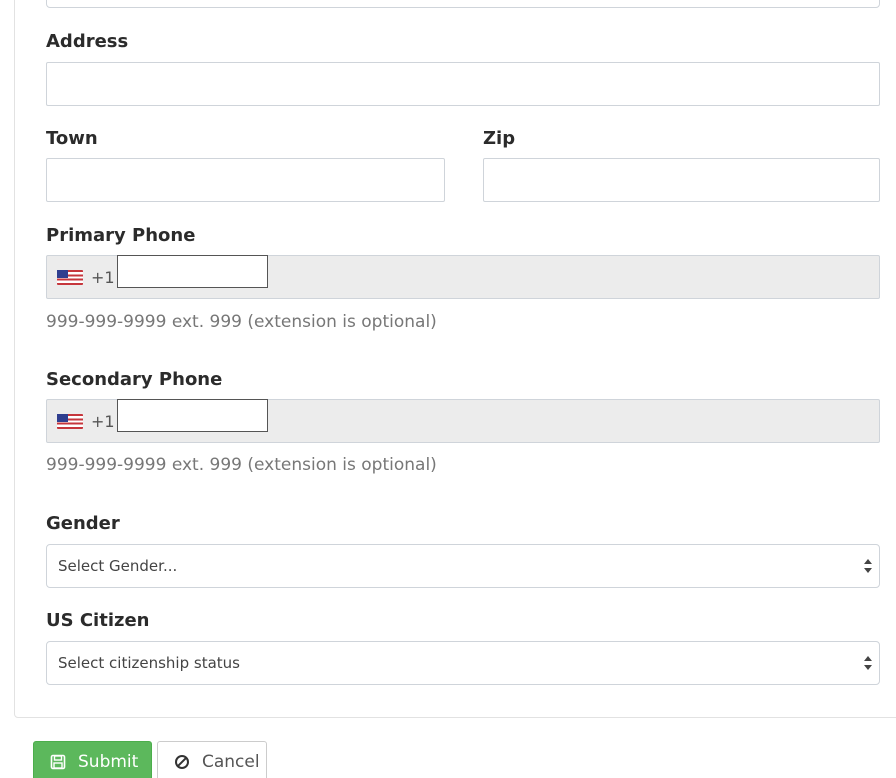 Image resolution: width=896 pixels, height=778 pixels. What do you see at coordinates (121, 235) in the screenshot?
I see `primary-phone-label: Primary Phone` at bounding box center [121, 235].